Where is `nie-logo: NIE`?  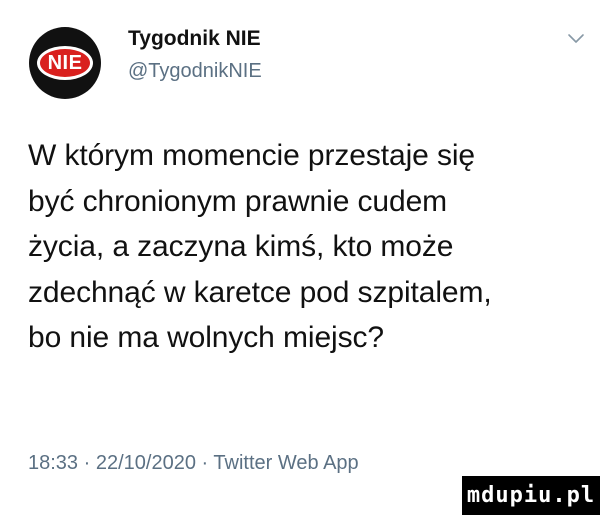
nie-logo: NIE is located at coordinates (65, 63).